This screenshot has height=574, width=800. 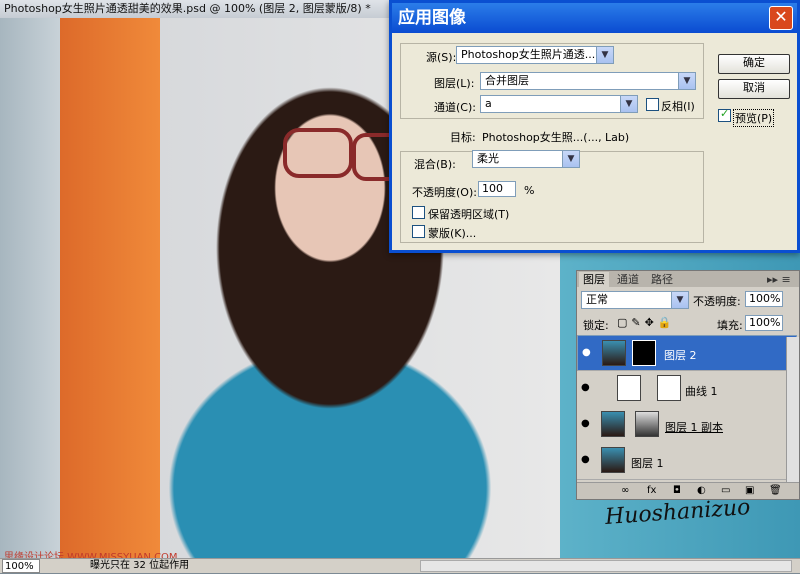 I want to click on fill-label: 填充:, so click(x=730, y=325).